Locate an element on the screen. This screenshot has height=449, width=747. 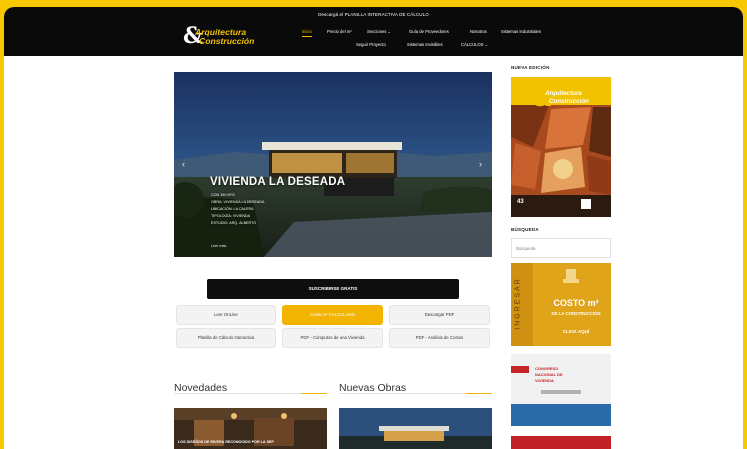
nav-inicio: Inicio is located at coordinates (307, 33).